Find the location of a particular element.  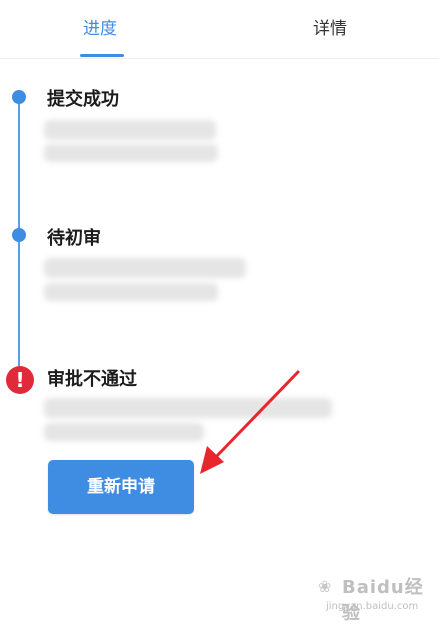

baidu-watermark: ❀ Baidu经验 jingyan.baidu.com is located at coordinates (373, 598).